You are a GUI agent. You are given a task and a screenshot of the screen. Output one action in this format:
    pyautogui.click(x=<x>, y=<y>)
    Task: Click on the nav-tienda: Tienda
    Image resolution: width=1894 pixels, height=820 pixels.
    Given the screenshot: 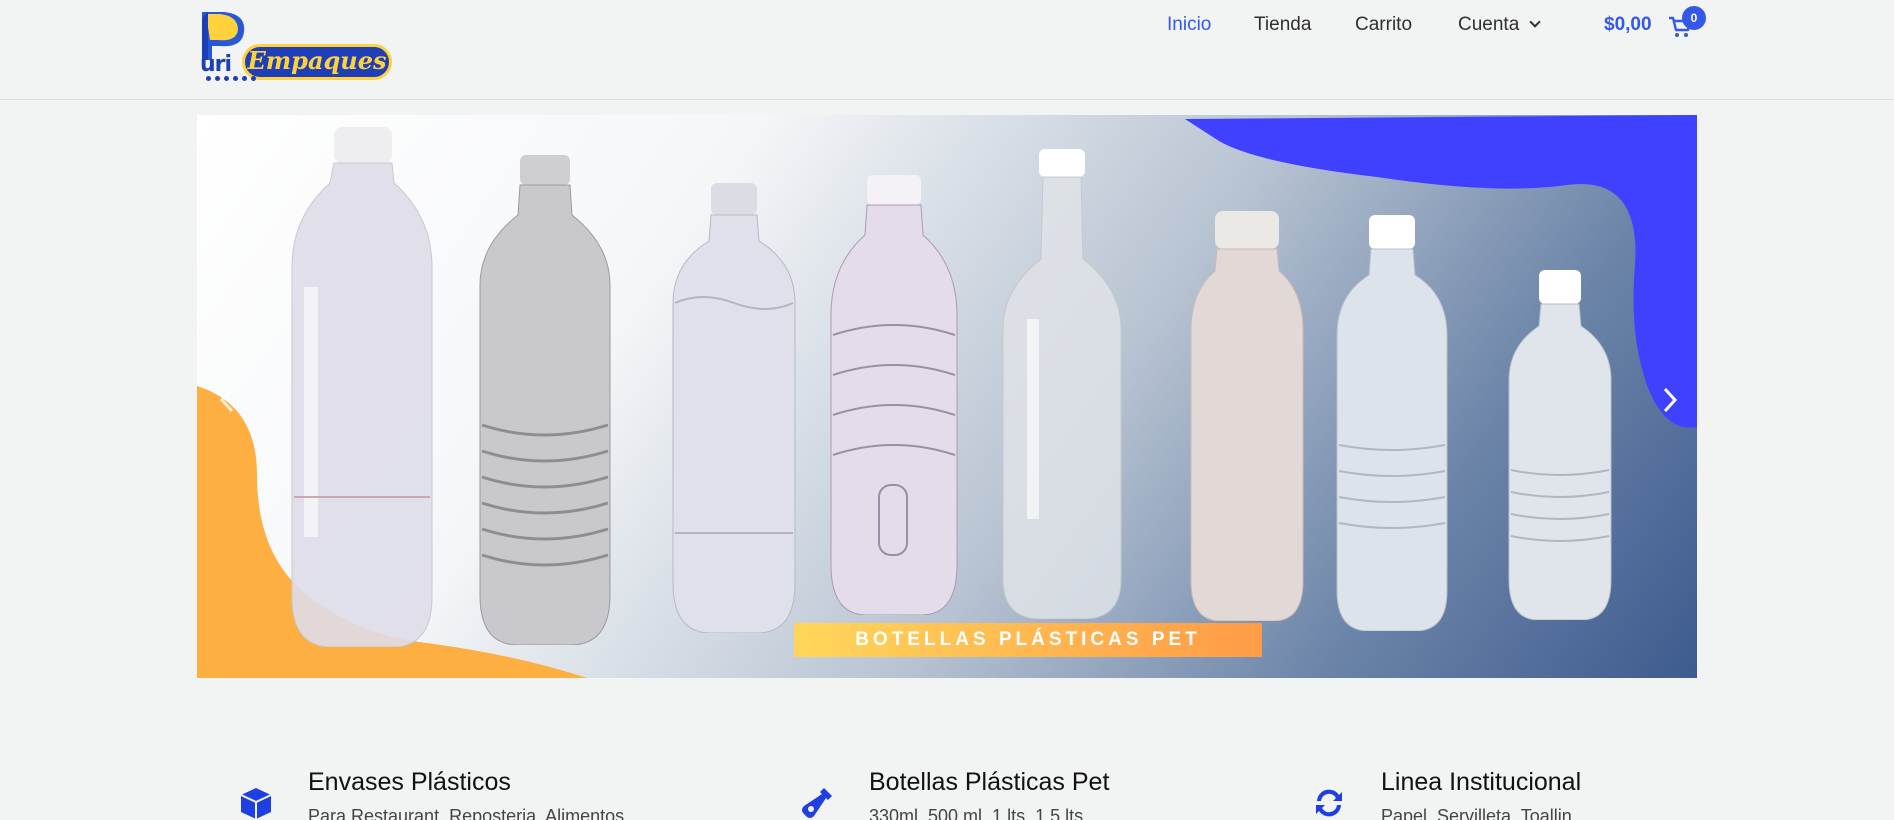 What is the action you would take?
    pyautogui.click(x=1282, y=25)
    